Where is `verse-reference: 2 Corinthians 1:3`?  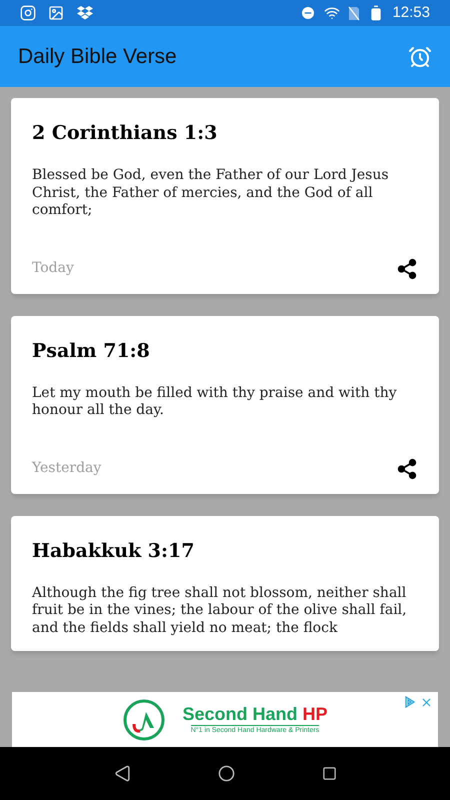
verse-reference: 2 Corinthians 1:3 is located at coordinates (125, 133).